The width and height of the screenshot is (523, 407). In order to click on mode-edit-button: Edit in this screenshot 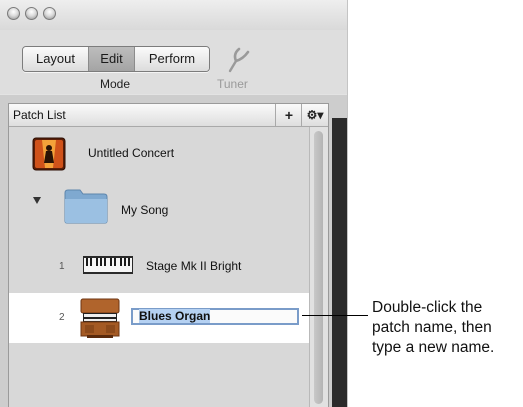, I will do `click(111, 59)`.